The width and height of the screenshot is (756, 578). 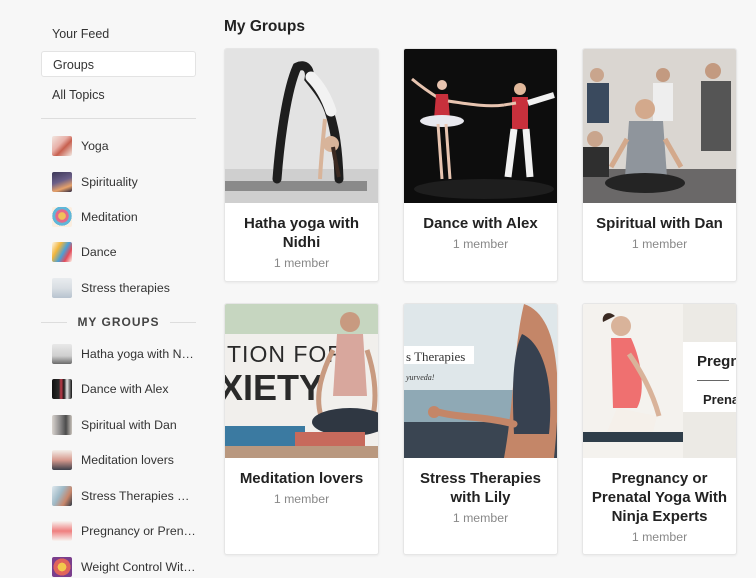 What do you see at coordinates (62, 567) in the screenshot?
I see `weight-thumb-icon` at bounding box center [62, 567].